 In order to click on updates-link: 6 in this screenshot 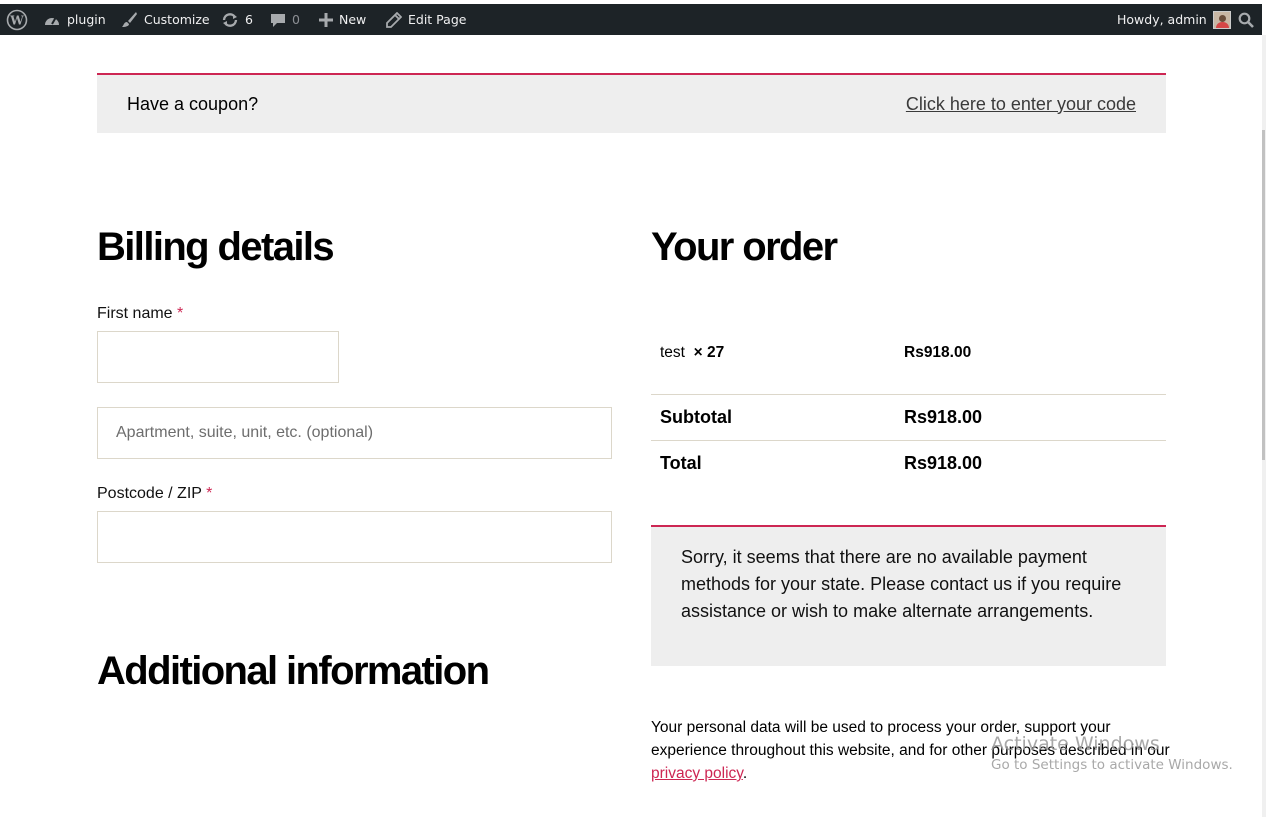, I will do `click(237, 19)`.